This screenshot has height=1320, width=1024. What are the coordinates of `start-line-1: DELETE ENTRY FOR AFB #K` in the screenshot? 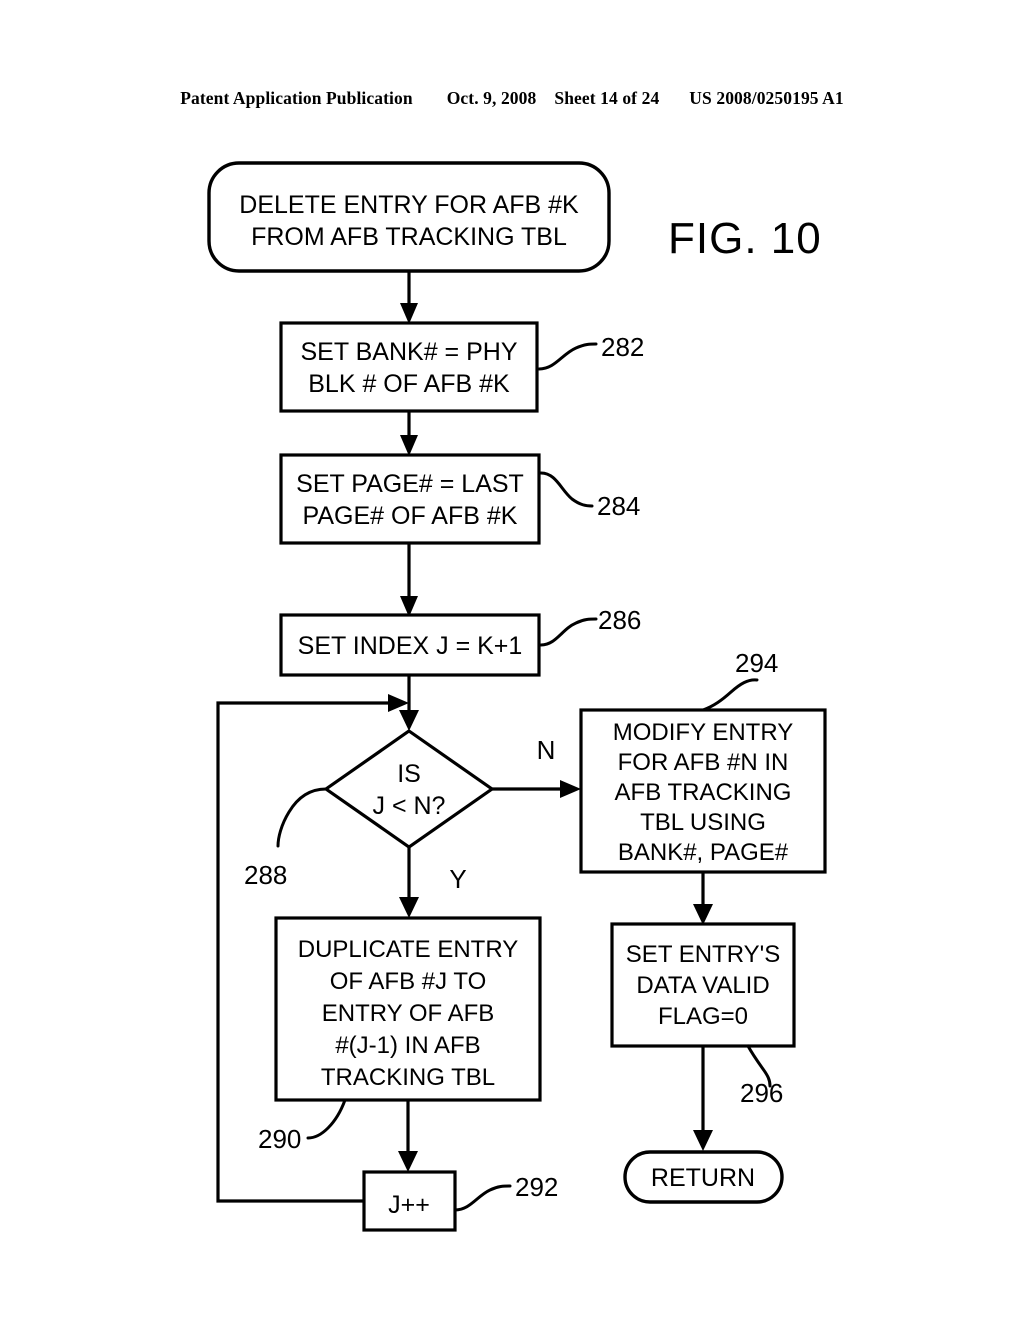 It's located at (409, 205).